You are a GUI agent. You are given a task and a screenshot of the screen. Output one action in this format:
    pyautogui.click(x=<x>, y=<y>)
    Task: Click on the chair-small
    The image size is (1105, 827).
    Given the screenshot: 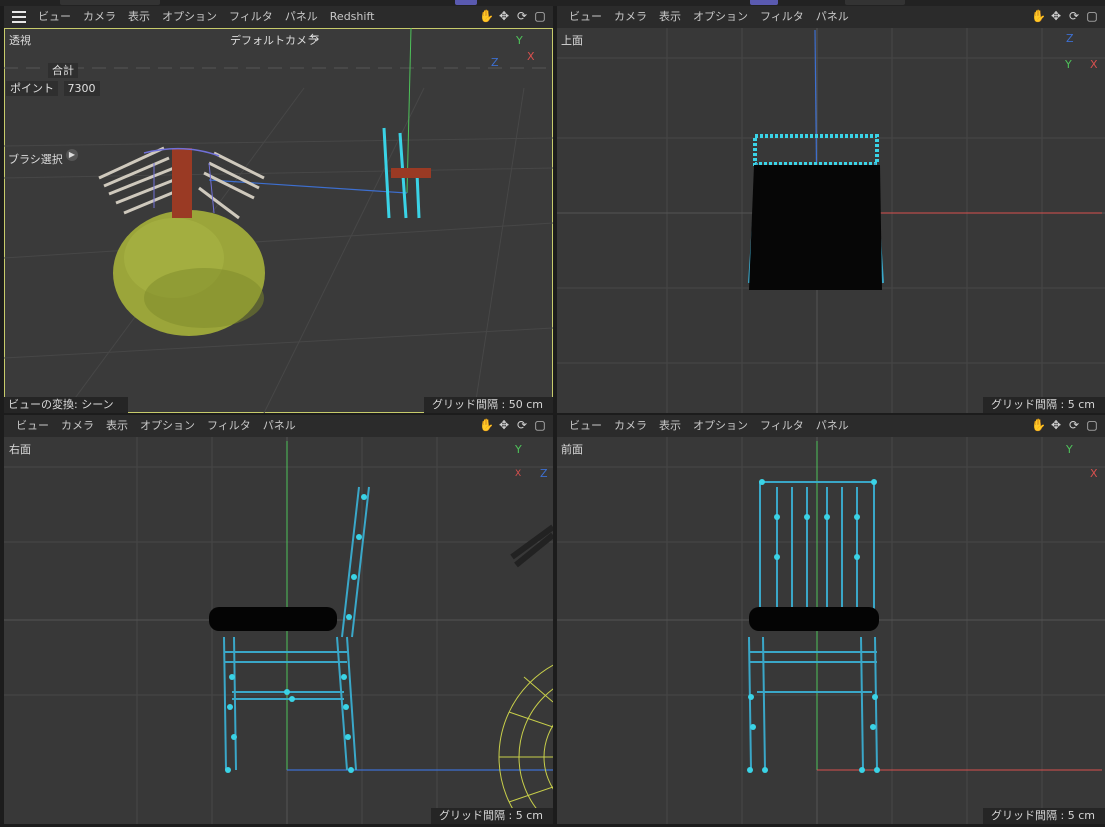 What is the action you would take?
    pyautogui.click(x=406, y=173)
    